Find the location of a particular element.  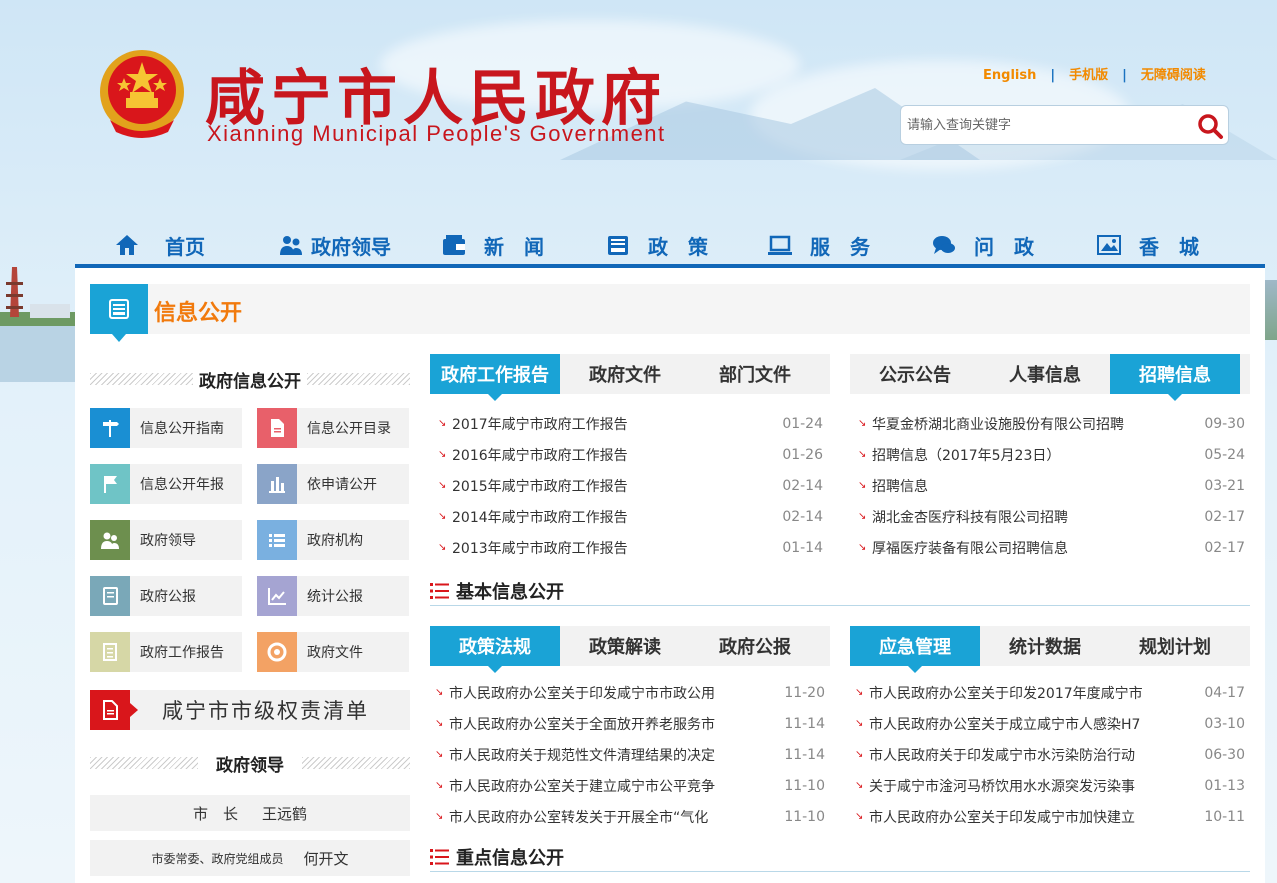

list-item-title: 市人民政府办公室关于成立咸宁市人感染H7 is located at coordinates (1004, 724).